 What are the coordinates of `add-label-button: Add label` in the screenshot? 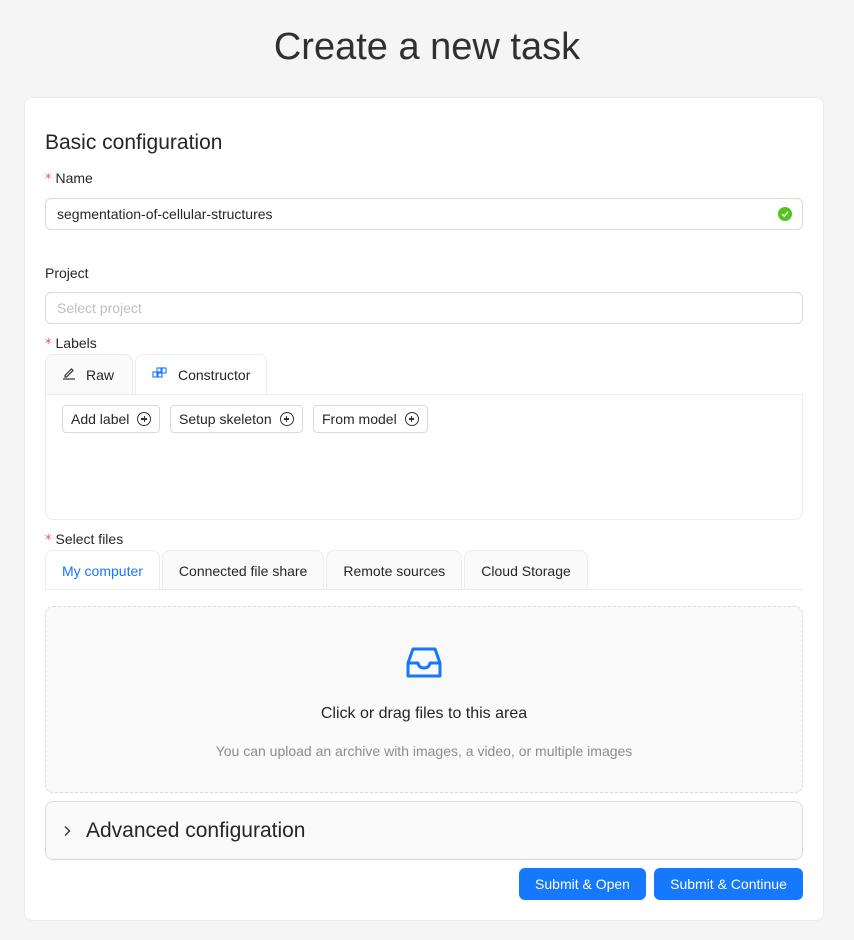 It's located at (111, 419).